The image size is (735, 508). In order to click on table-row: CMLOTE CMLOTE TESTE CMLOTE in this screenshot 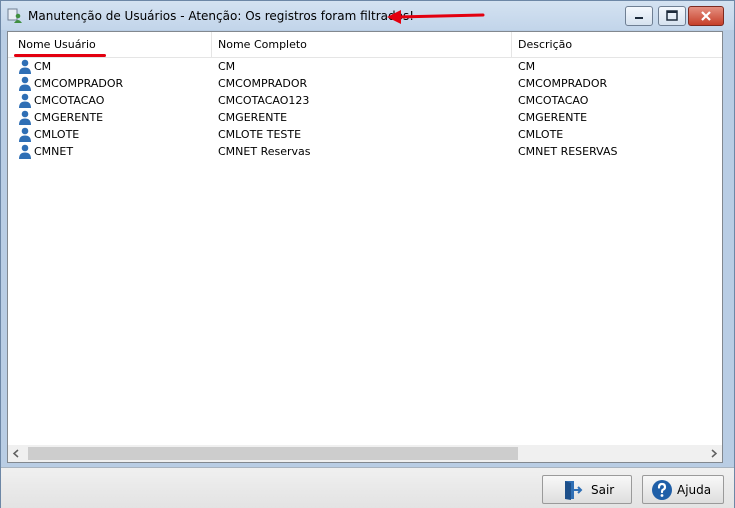, I will do `click(365, 134)`.